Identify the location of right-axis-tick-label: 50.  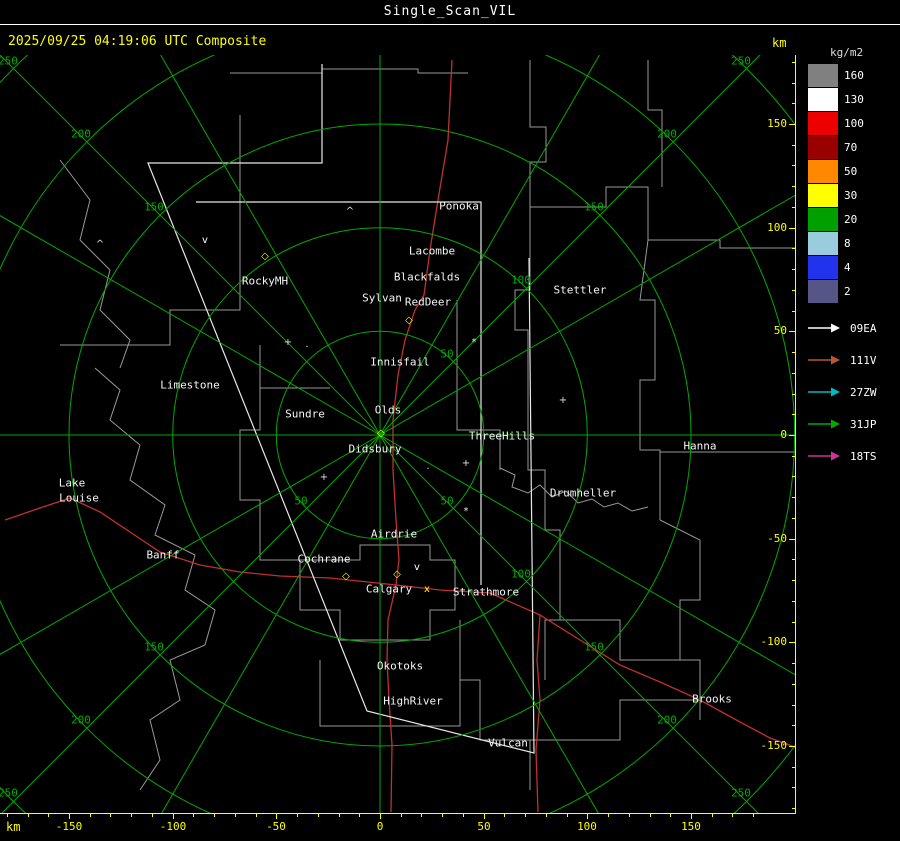
(780, 330).